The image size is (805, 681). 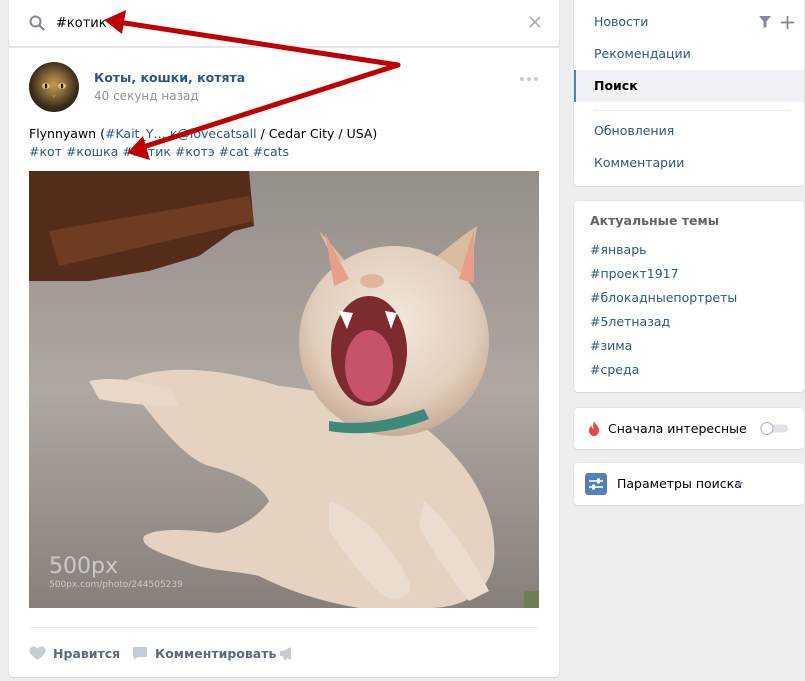 What do you see at coordinates (689, 86) in the screenshot?
I see `menu-item-2: Поиск` at bounding box center [689, 86].